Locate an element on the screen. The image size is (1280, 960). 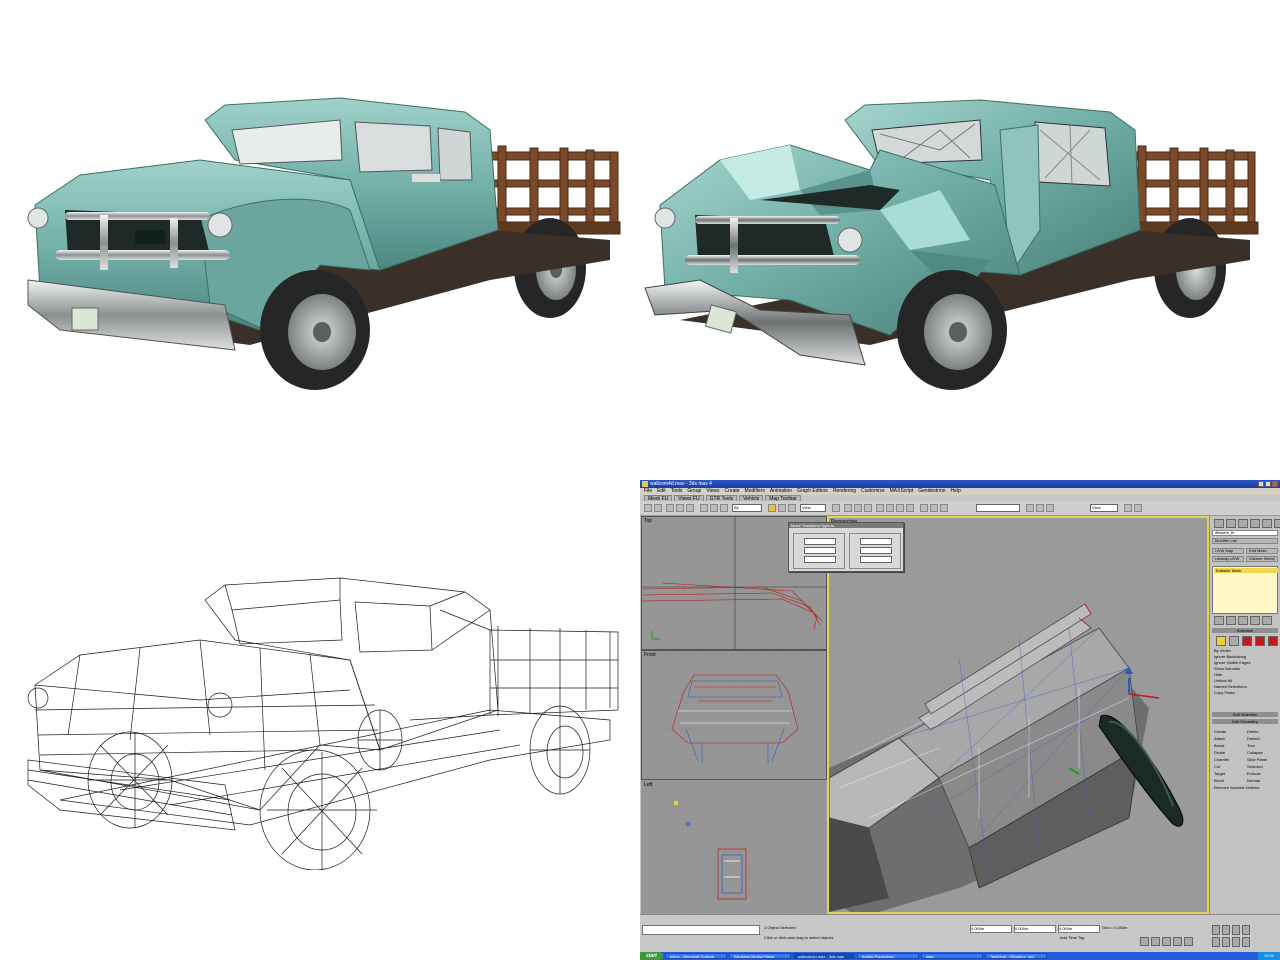
task-media-player: Windows Media Player is located at coordinates (759, 956).